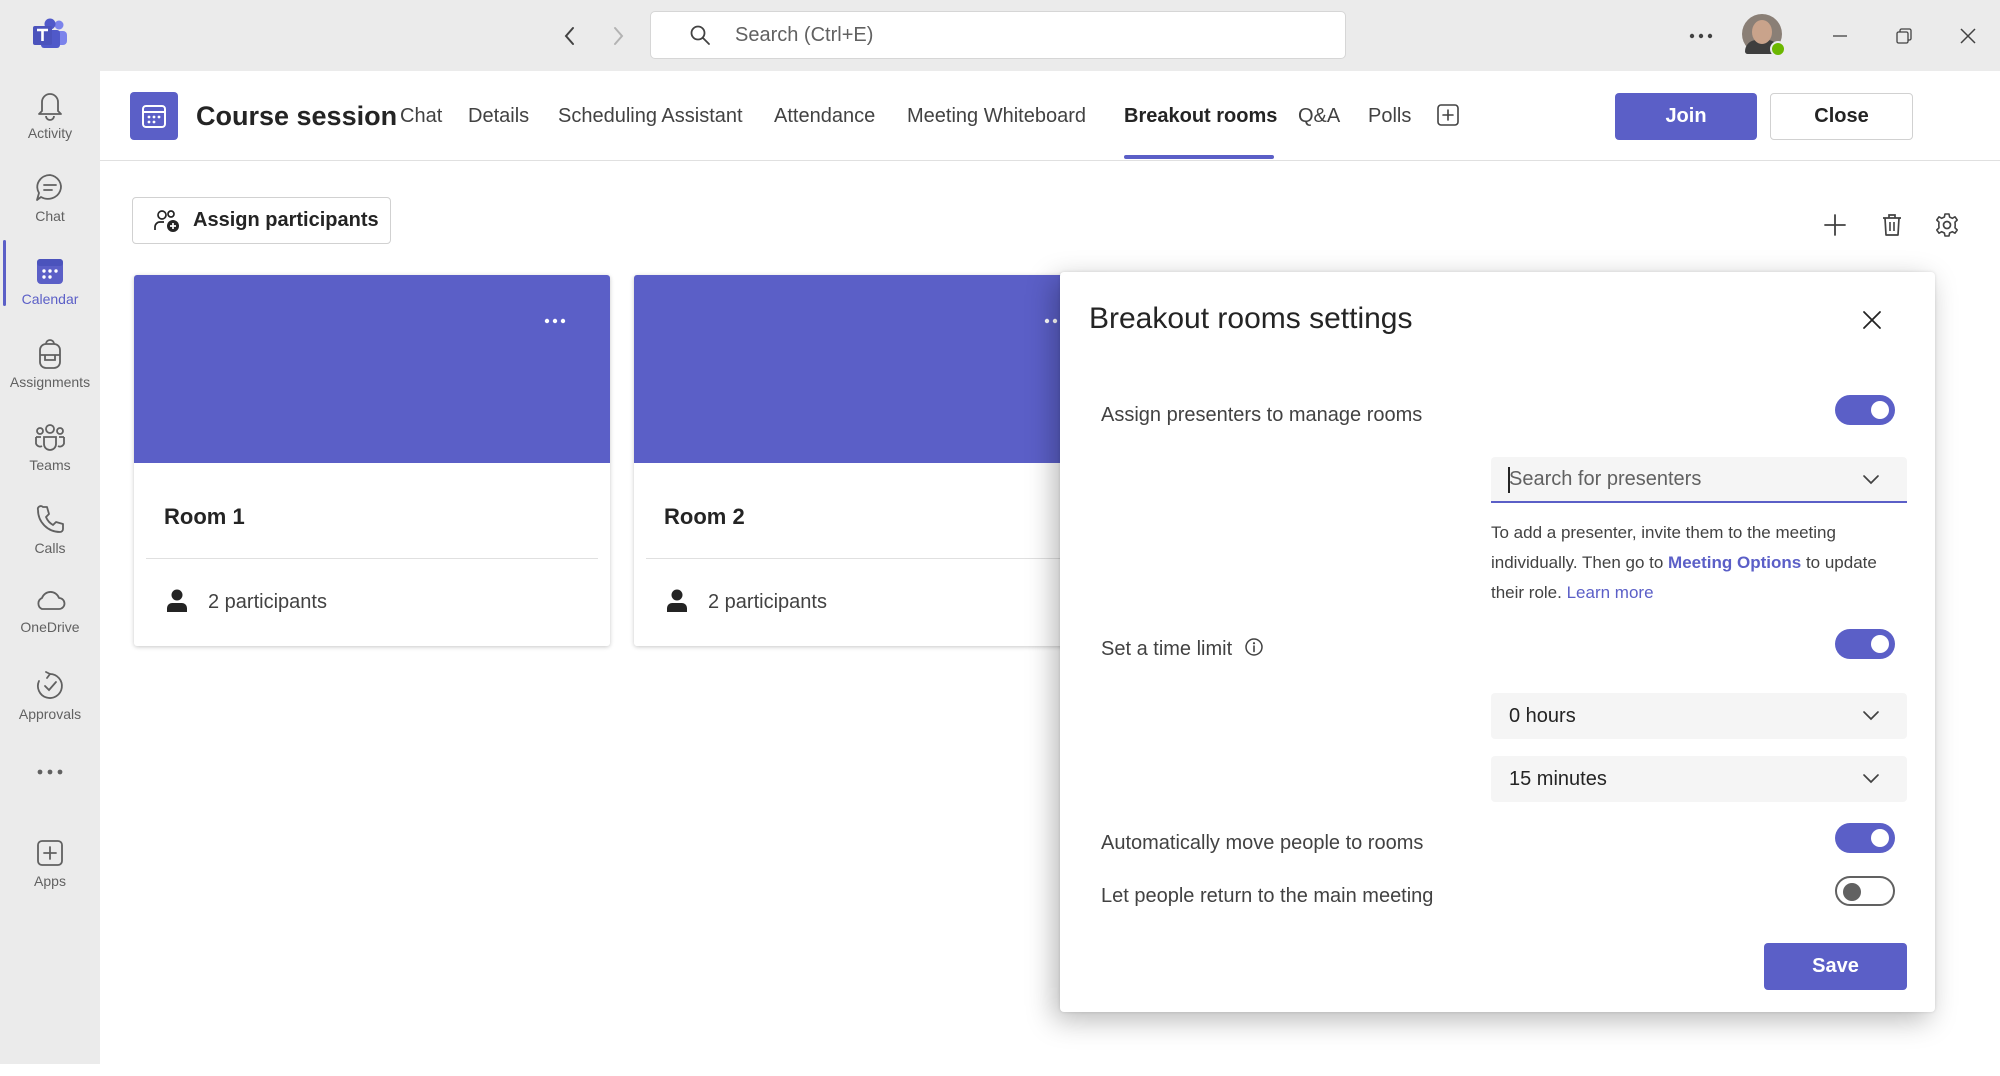 The image size is (2000, 1076). Describe the element at coordinates (1262, 843) in the screenshot. I see `auto-move-label: Automatically move people to rooms` at that location.